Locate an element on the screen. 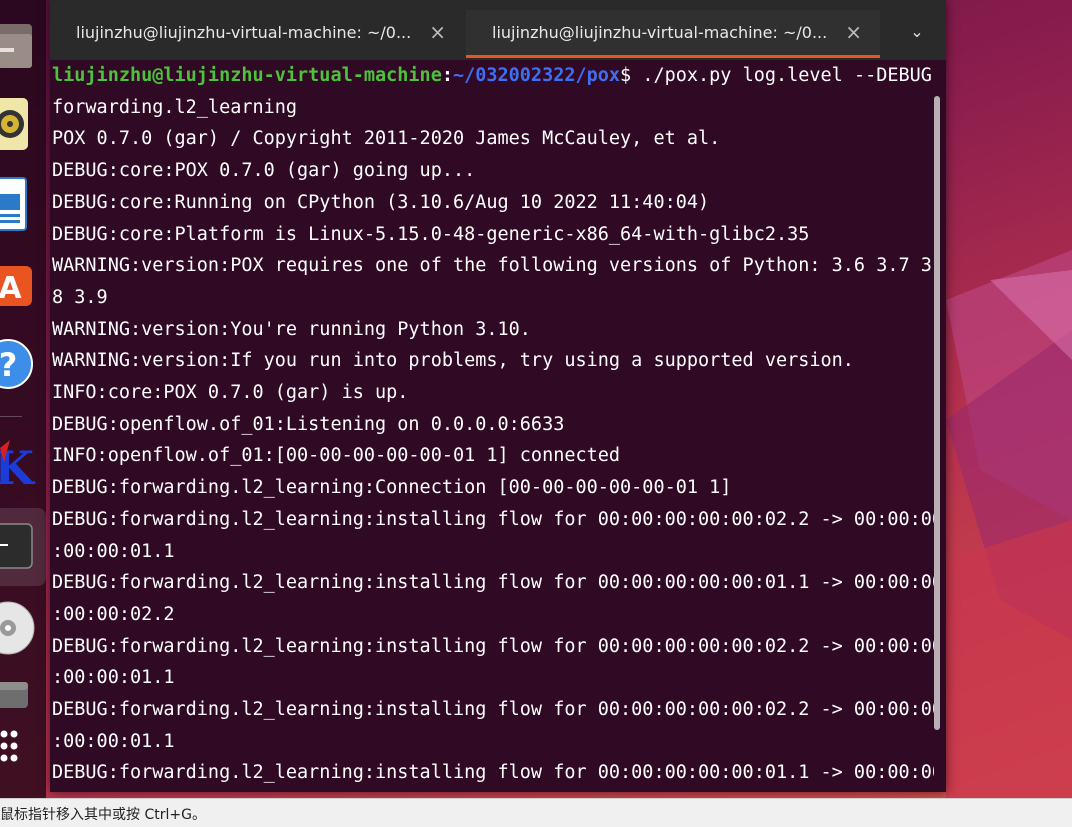  help-icon: ? is located at coordinates (23, 364).